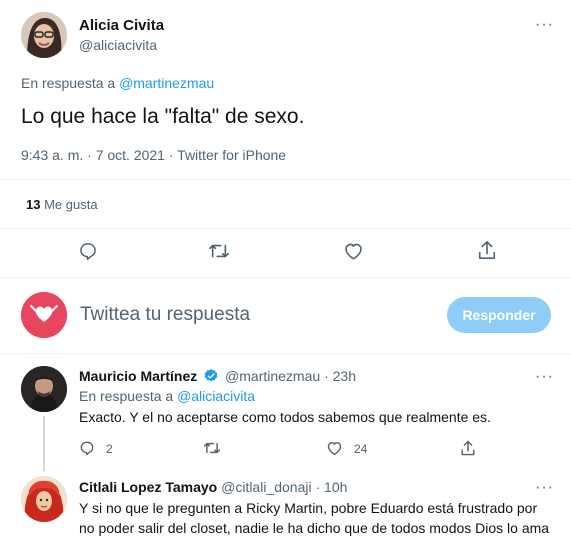  I want to click on like-count: 24, so click(361, 449).